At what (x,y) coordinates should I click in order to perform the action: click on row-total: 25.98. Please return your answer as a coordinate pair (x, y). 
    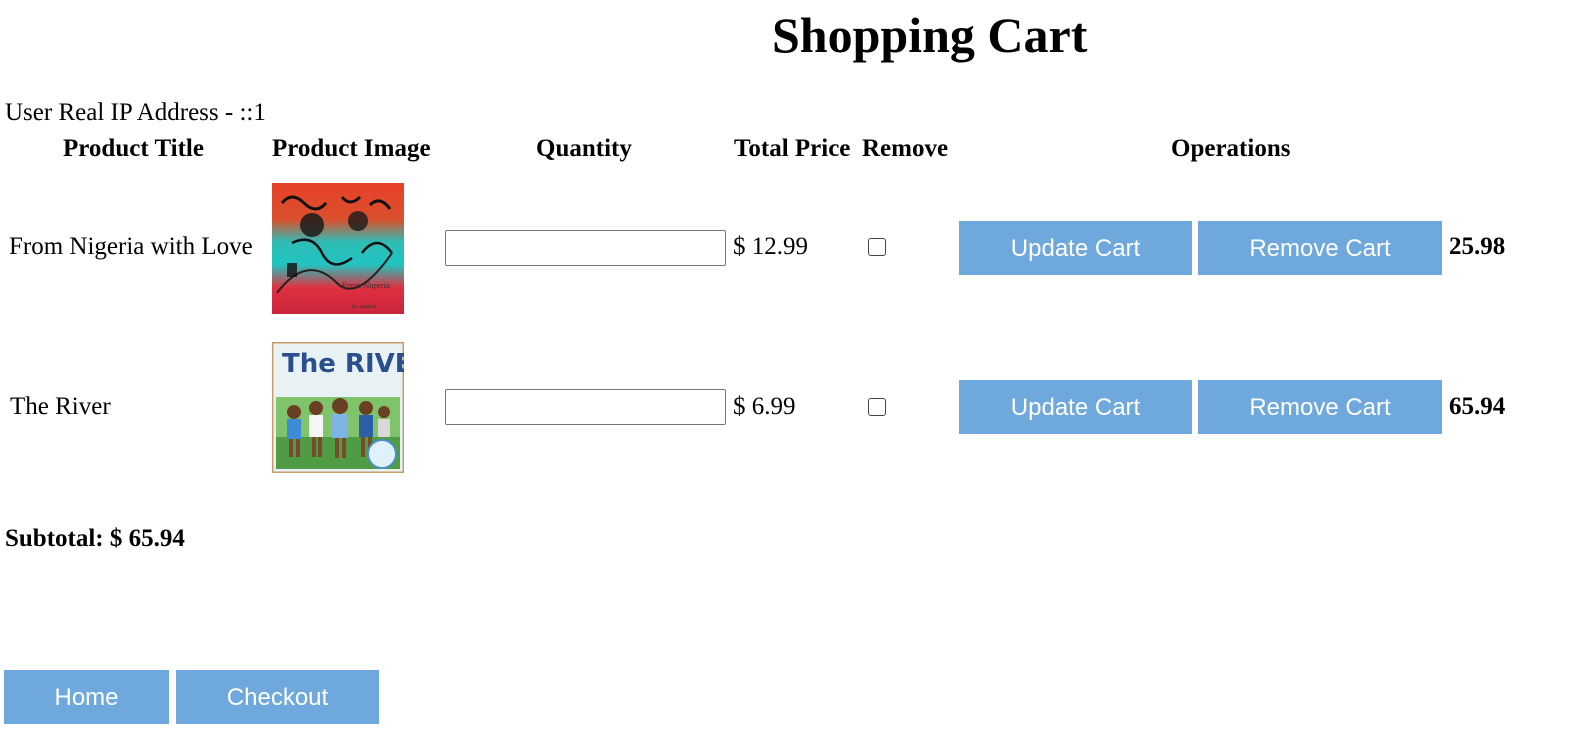
    Looking at the image, I should click on (1477, 246).